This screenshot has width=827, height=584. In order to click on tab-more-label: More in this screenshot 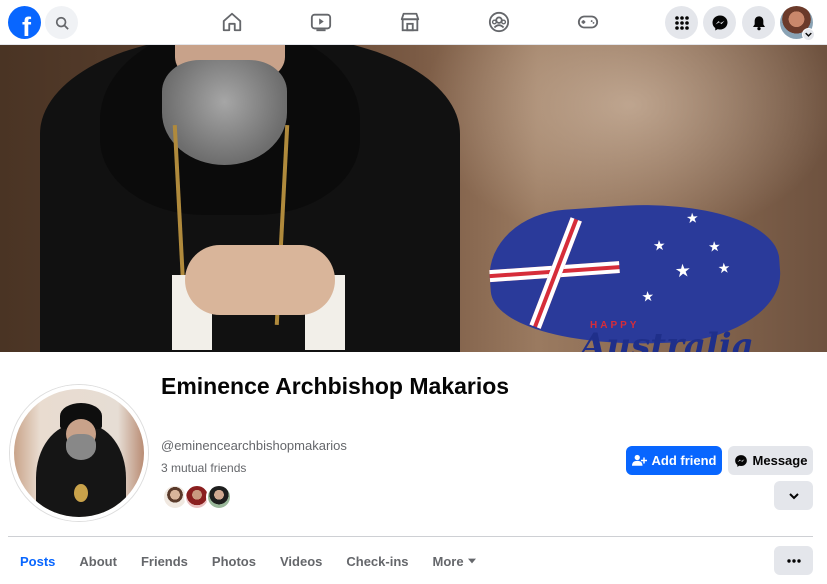, I will do `click(448, 561)`.